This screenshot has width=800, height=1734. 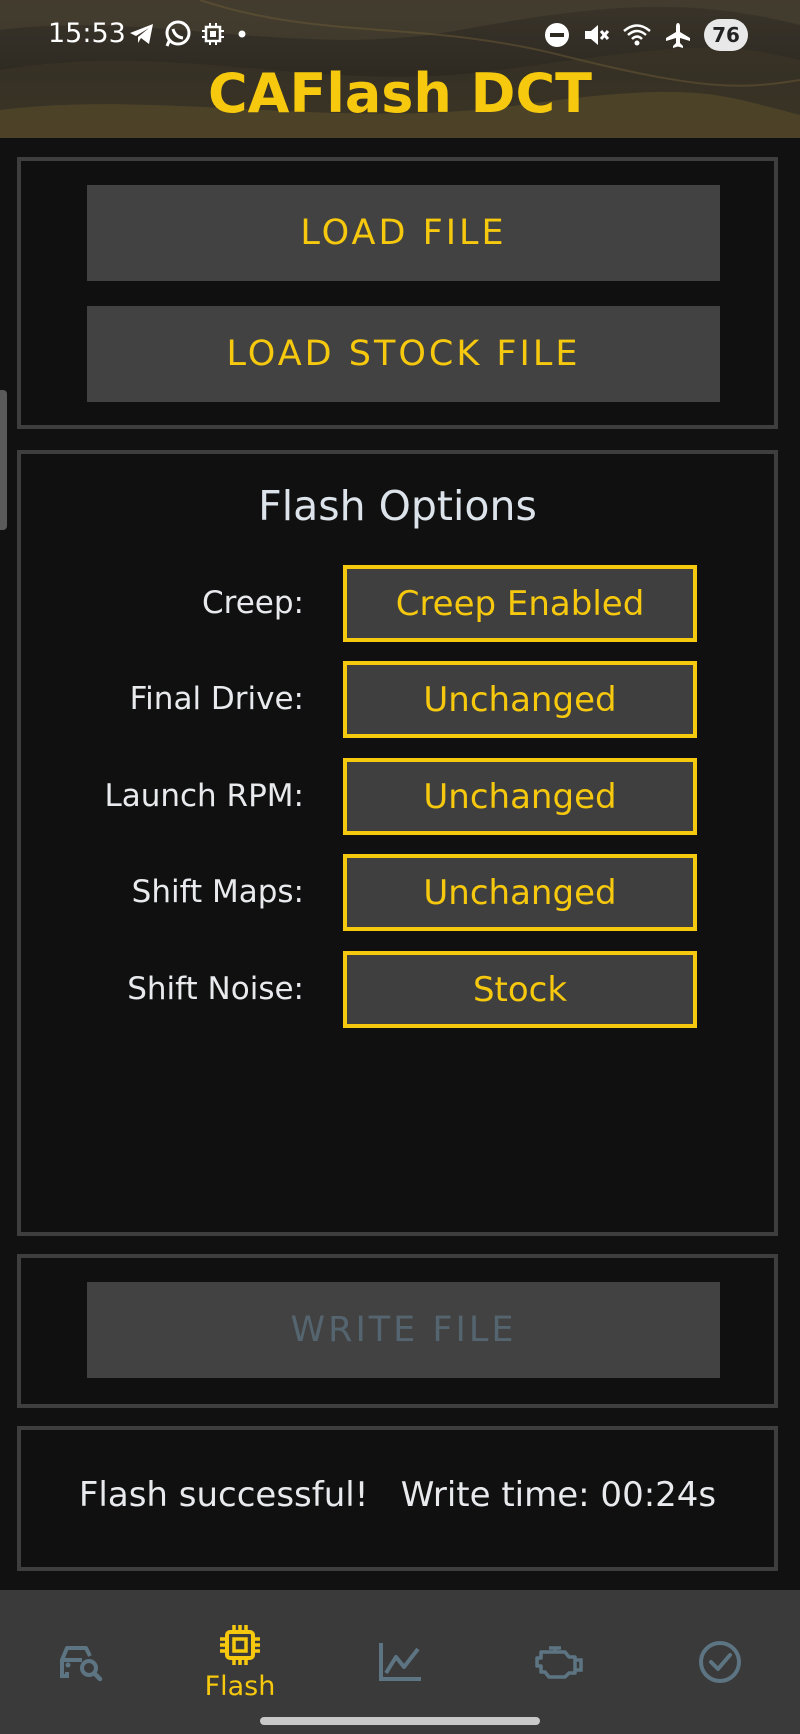 What do you see at coordinates (403, 1330) in the screenshot?
I see `write-file-button: WRITE FILE` at bounding box center [403, 1330].